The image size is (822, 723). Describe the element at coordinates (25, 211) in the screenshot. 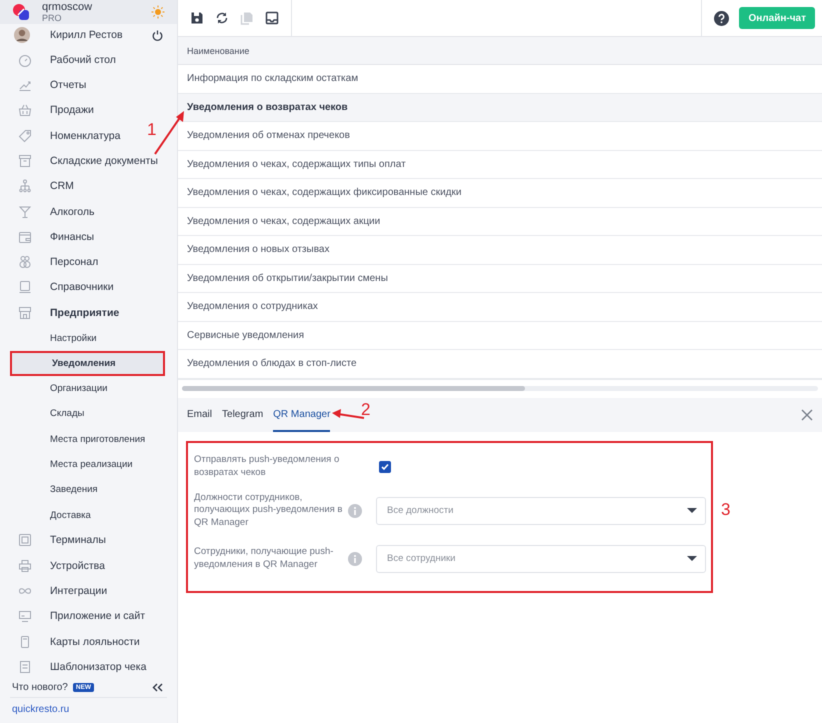

I see `glass-icon` at that location.